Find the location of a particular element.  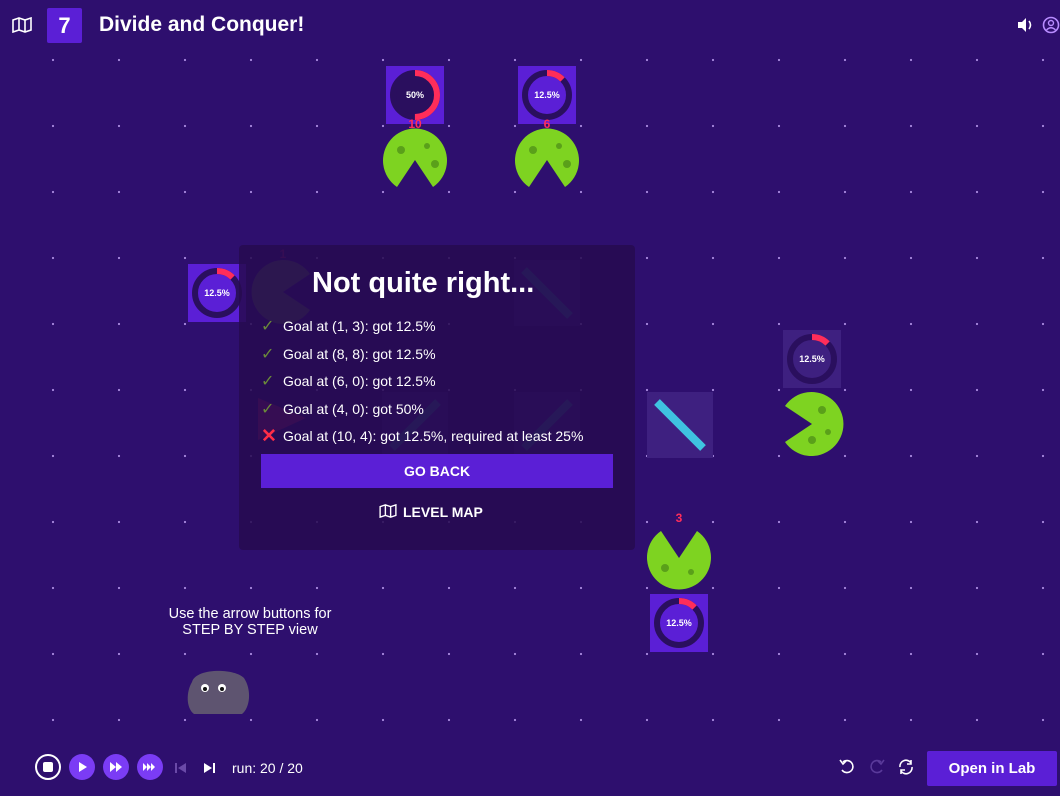

rock-character is located at coordinates (218, 692).